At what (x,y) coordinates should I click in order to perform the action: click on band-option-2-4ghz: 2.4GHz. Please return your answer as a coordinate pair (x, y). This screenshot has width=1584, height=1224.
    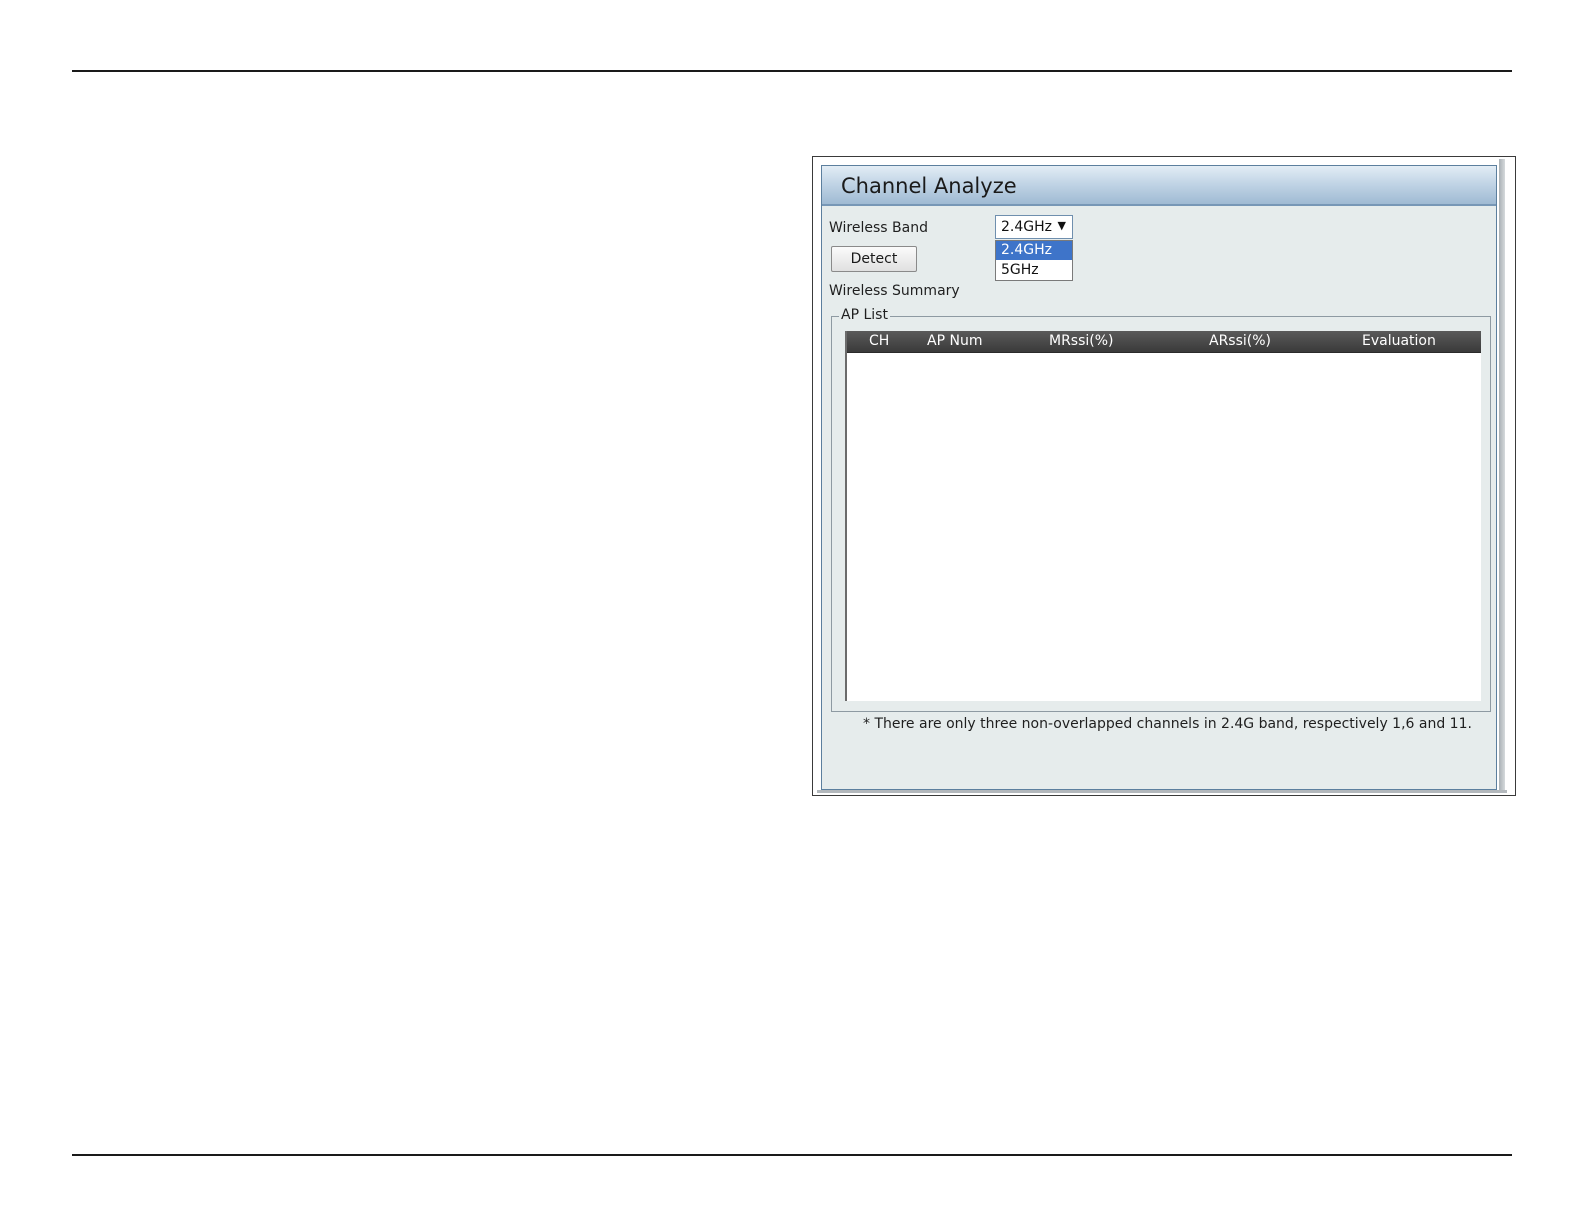
    Looking at the image, I should click on (1034, 250).